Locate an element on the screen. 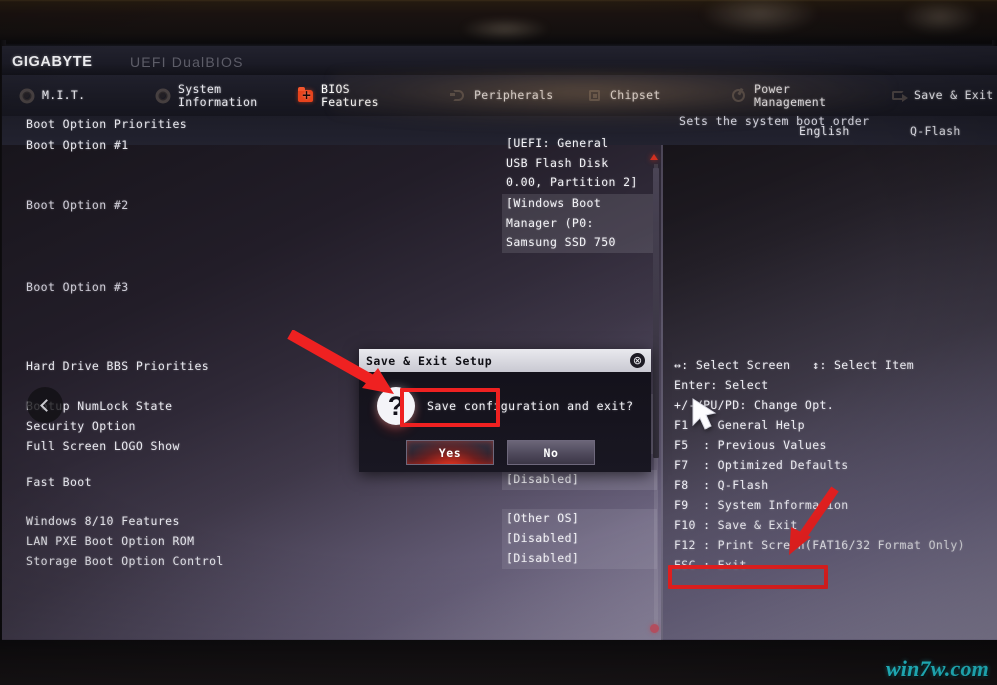  monitor-bezel-bottom is located at coordinates (498, 662).